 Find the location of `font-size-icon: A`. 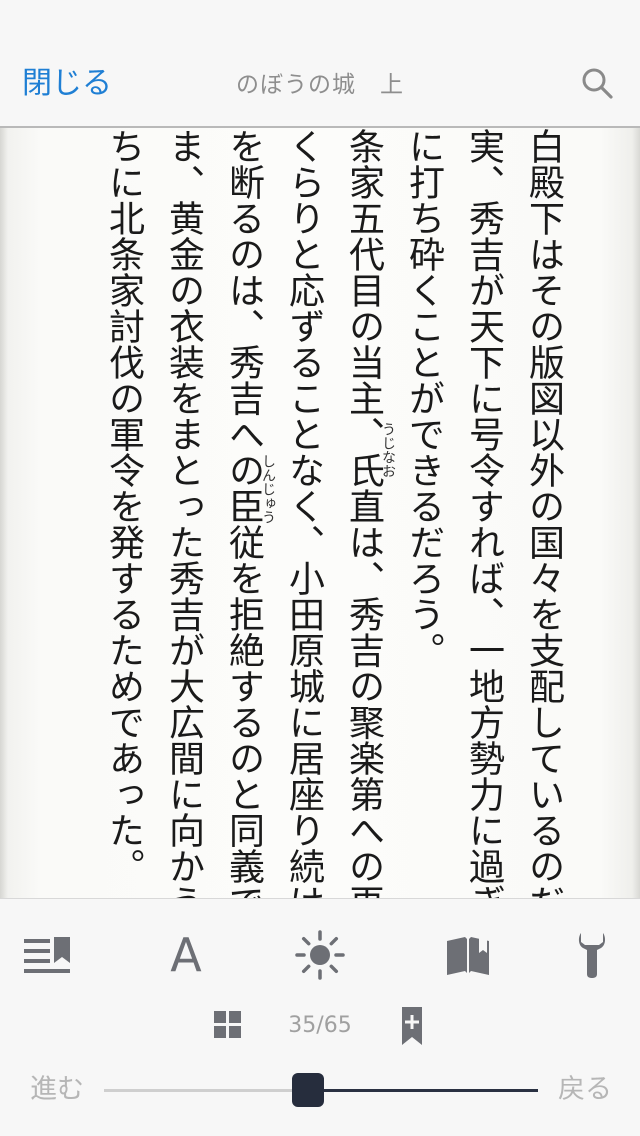

font-size-icon: A is located at coordinates (186, 955).